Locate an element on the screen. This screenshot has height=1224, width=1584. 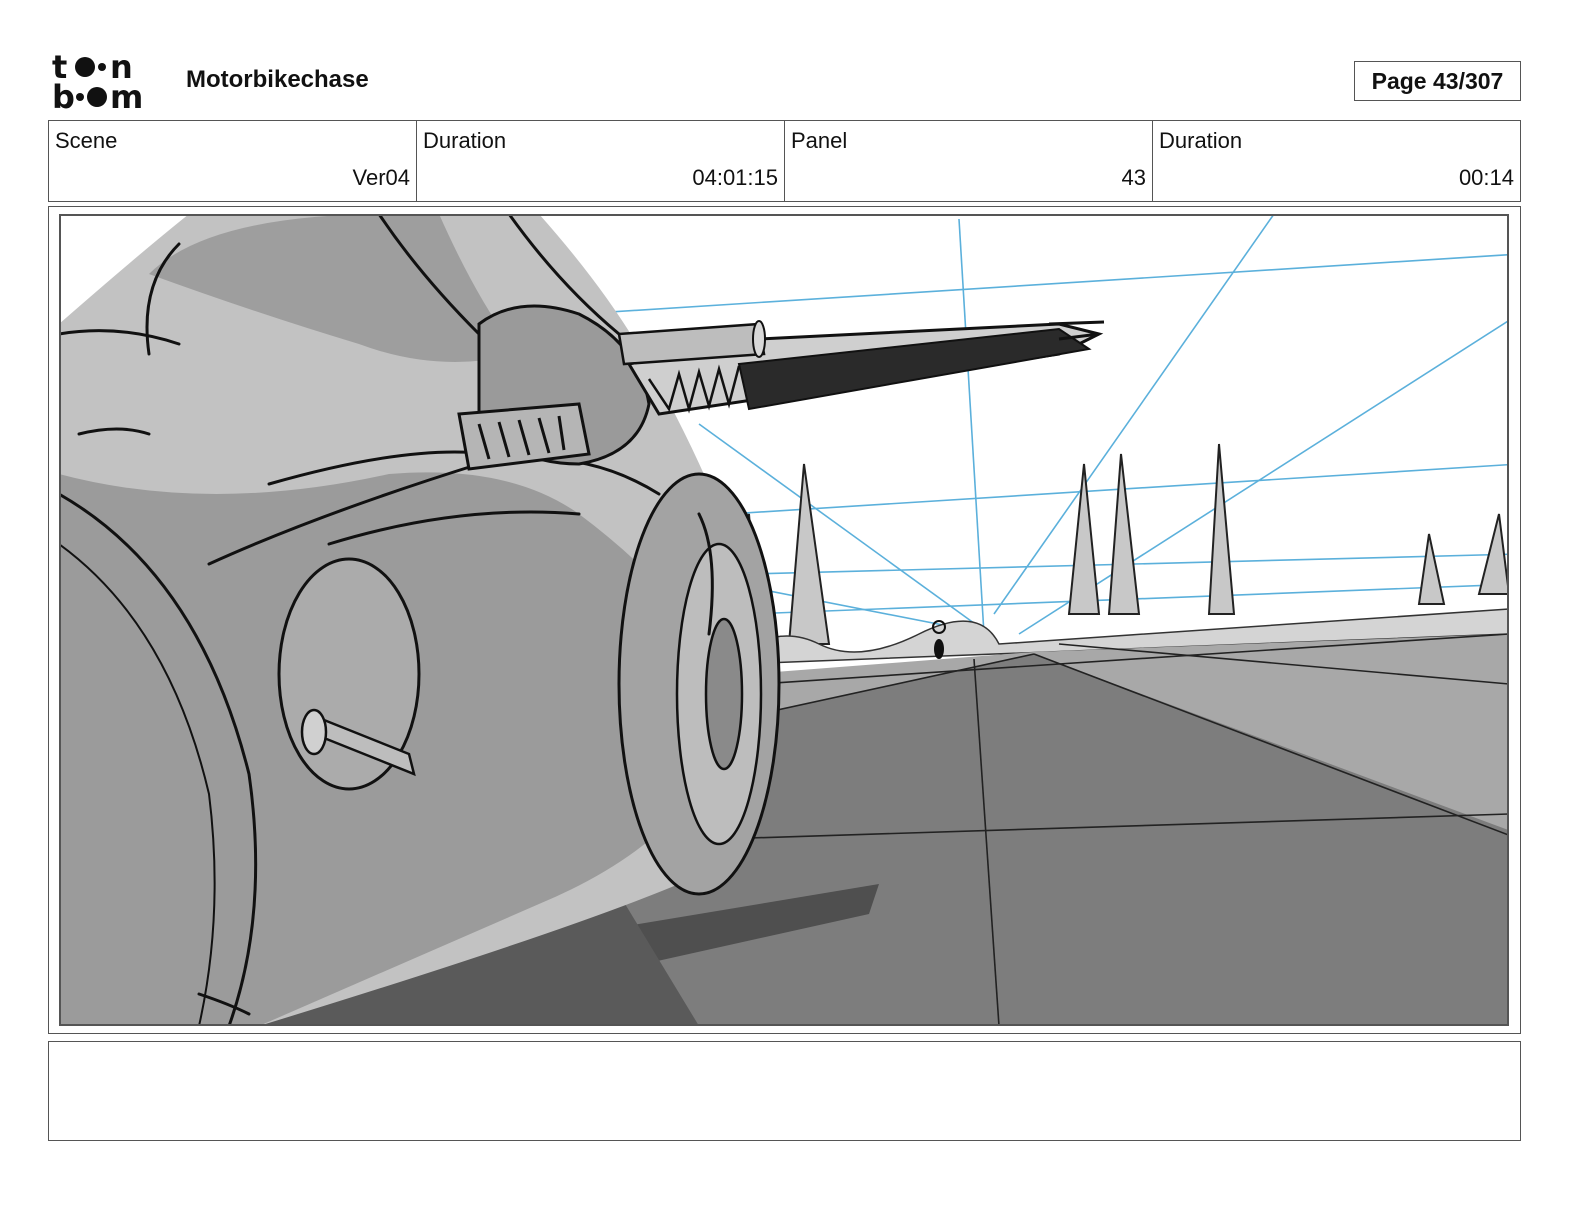
page-number: 43/307 is located at coordinates (1468, 80).